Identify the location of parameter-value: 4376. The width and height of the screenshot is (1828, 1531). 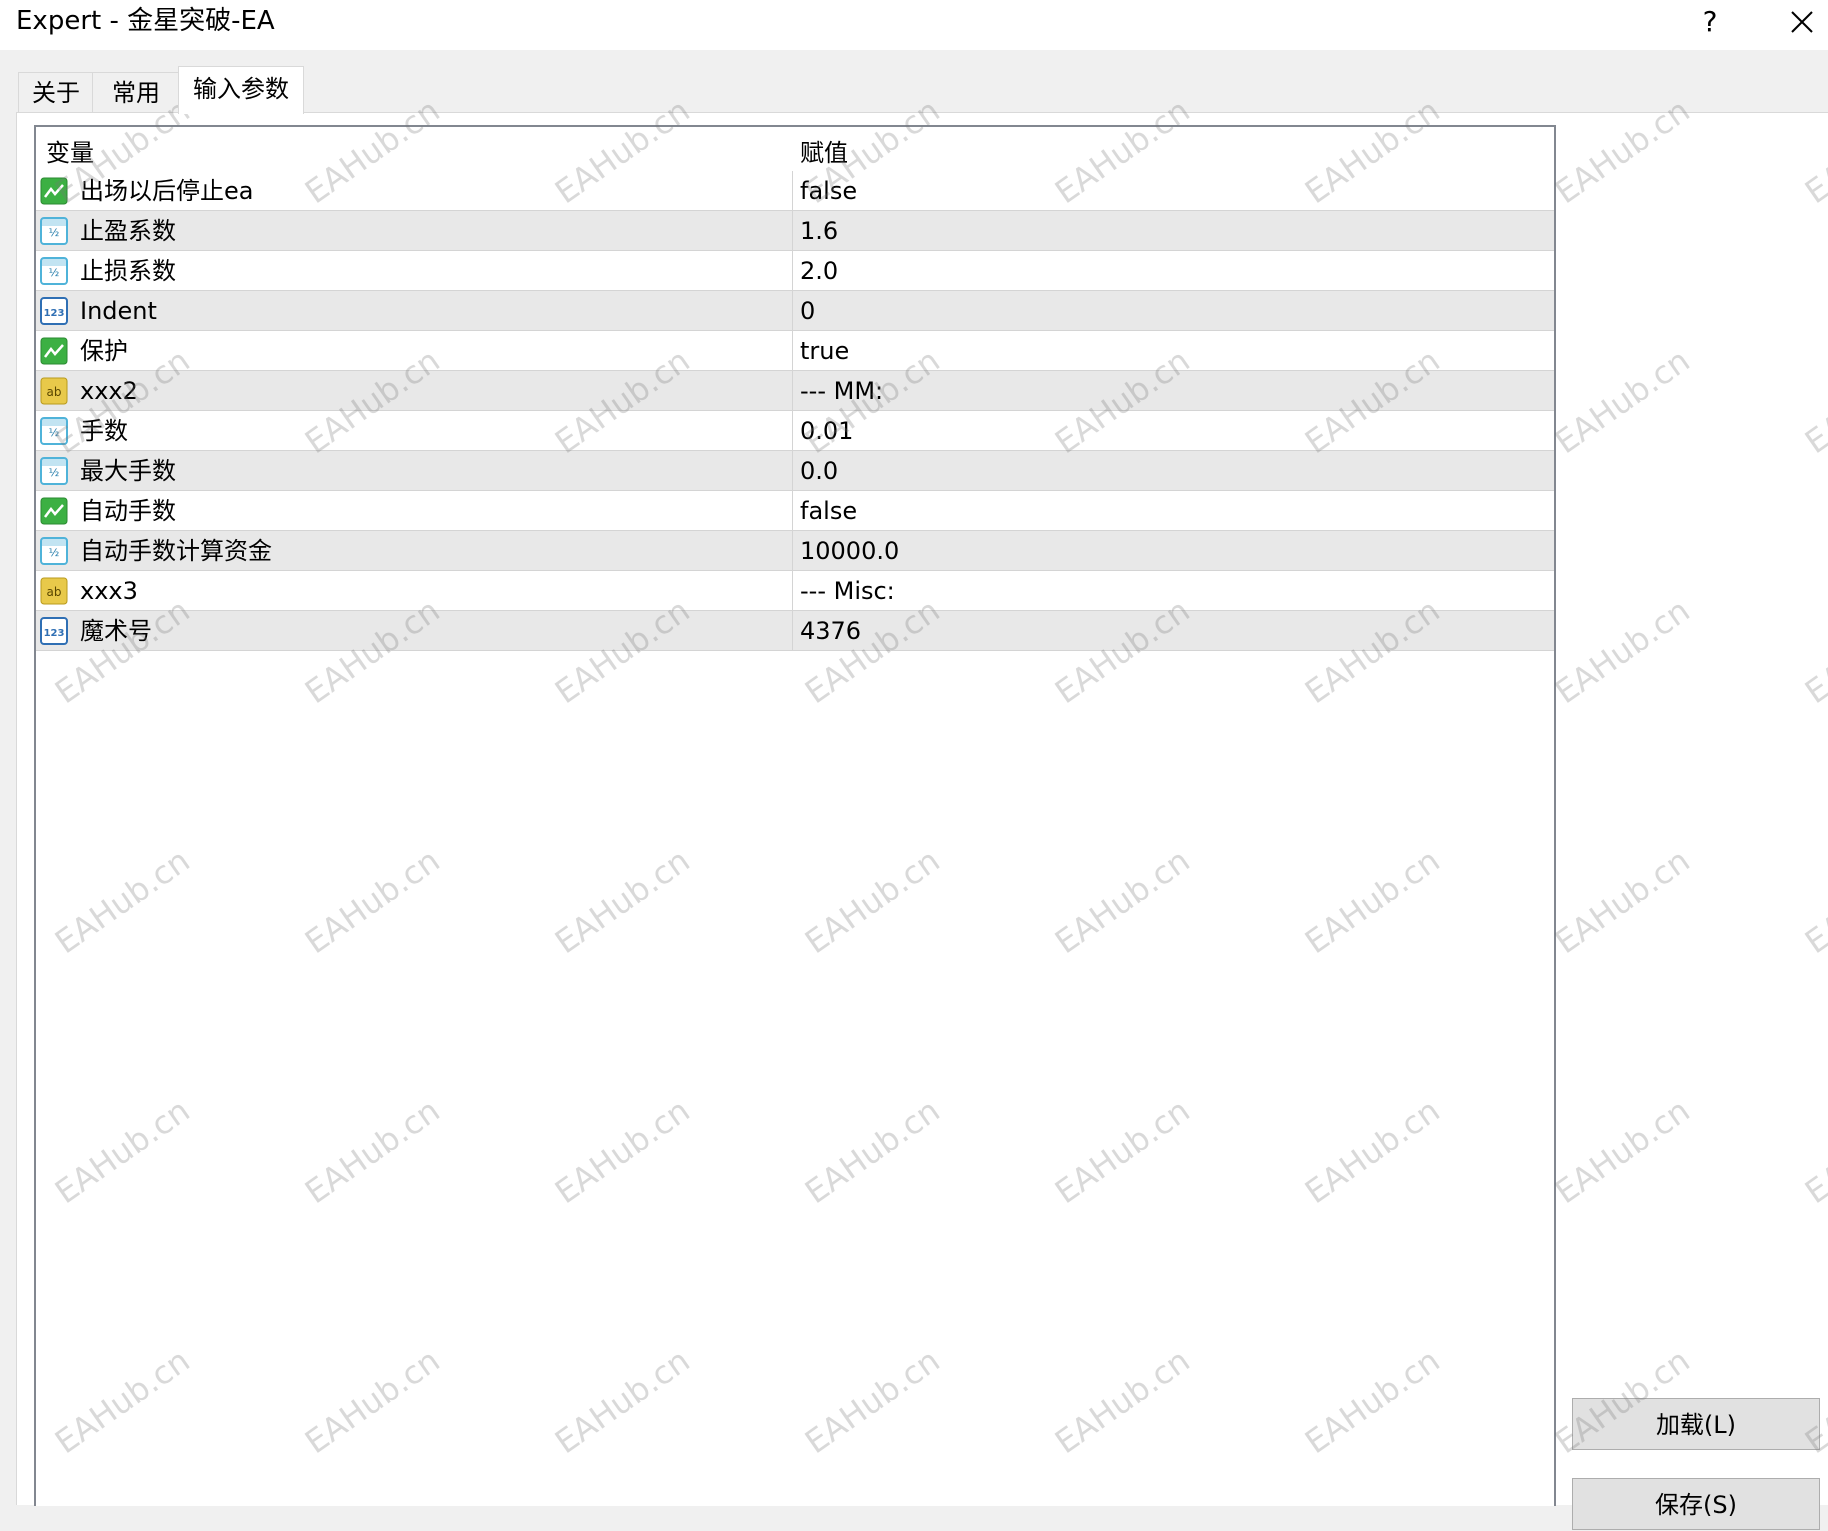
(830, 631).